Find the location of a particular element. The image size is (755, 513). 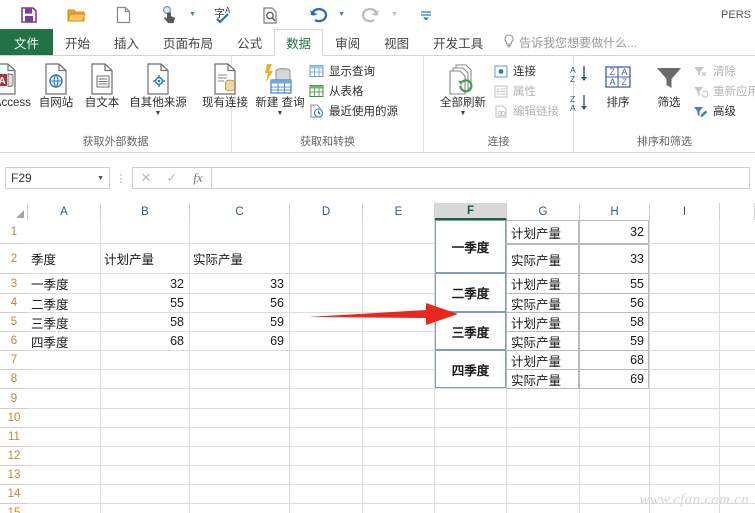

row-header-13: 13 is located at coordinates (14, 475).